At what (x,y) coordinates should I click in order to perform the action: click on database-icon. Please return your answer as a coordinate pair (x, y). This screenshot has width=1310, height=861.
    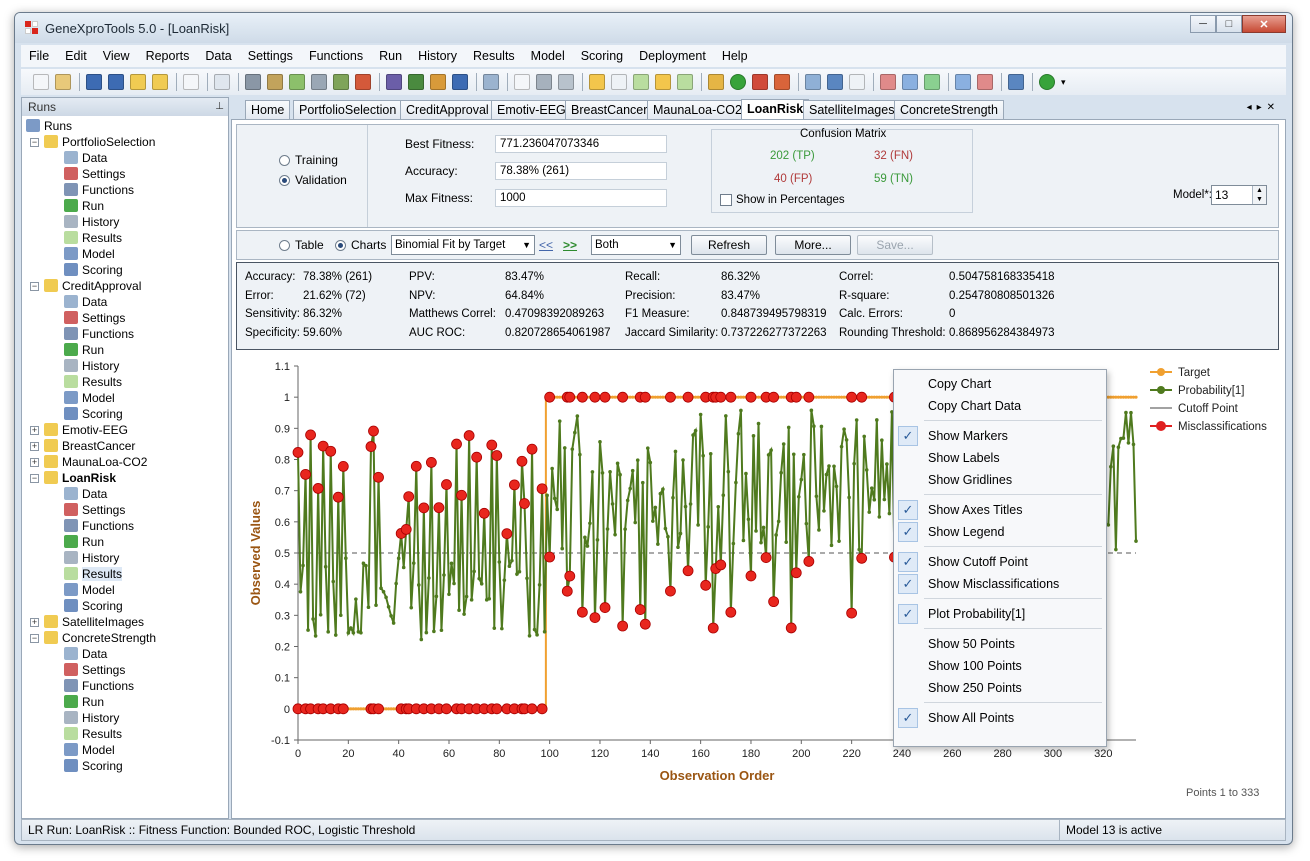
    Looking at the image, I should click on (253, 82).